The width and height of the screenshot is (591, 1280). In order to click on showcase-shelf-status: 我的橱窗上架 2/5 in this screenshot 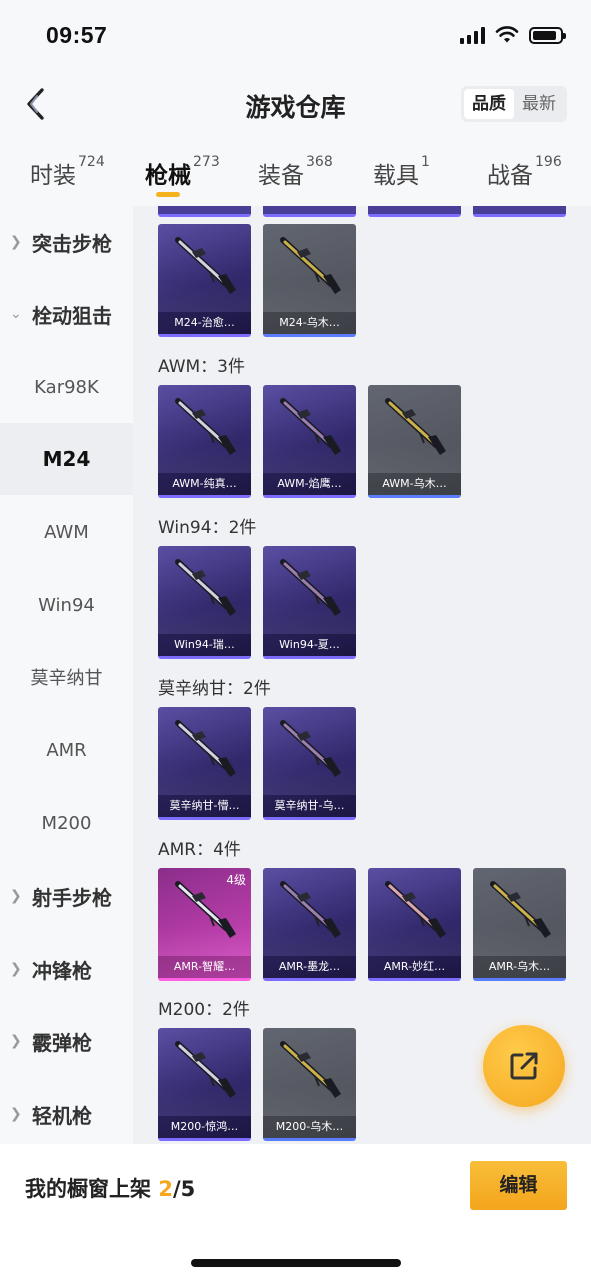, I will do `click(110, 1188)`.